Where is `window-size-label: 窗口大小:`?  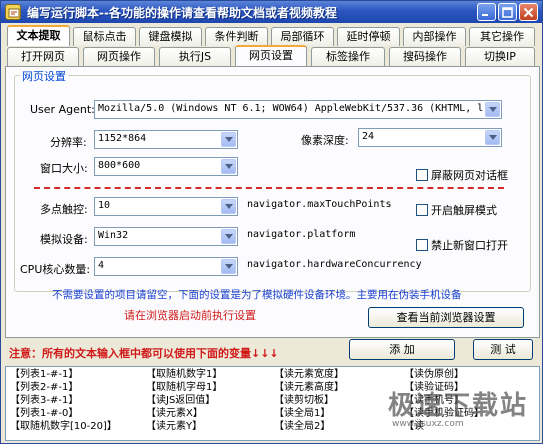 window-size-label: 窗口大小: is located at coordinates (64, 168).